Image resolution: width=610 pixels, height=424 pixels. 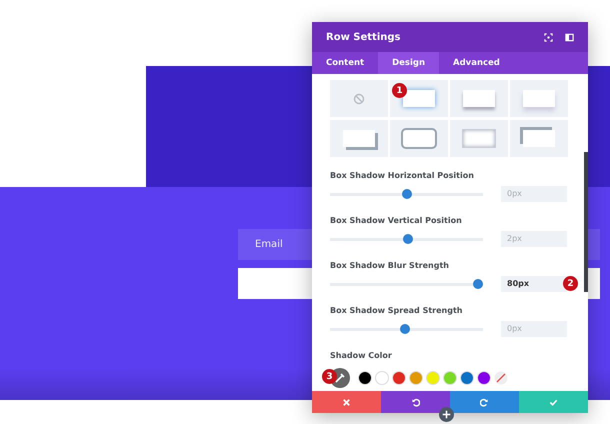 I want to click on no-color-swatch, so click(x=501, y=378).